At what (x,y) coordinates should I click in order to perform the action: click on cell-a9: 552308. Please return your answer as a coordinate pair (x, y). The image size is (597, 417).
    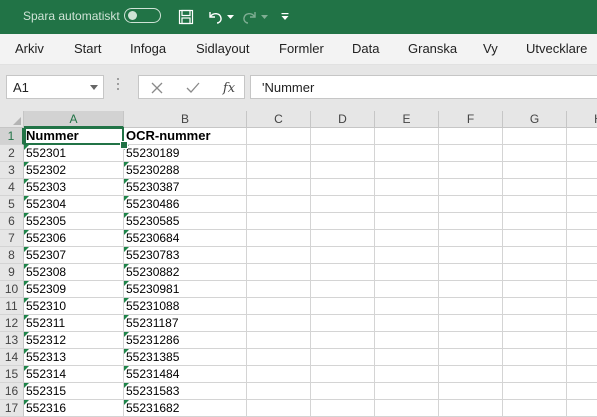
    Looking at the image, I should click on (74, 272).